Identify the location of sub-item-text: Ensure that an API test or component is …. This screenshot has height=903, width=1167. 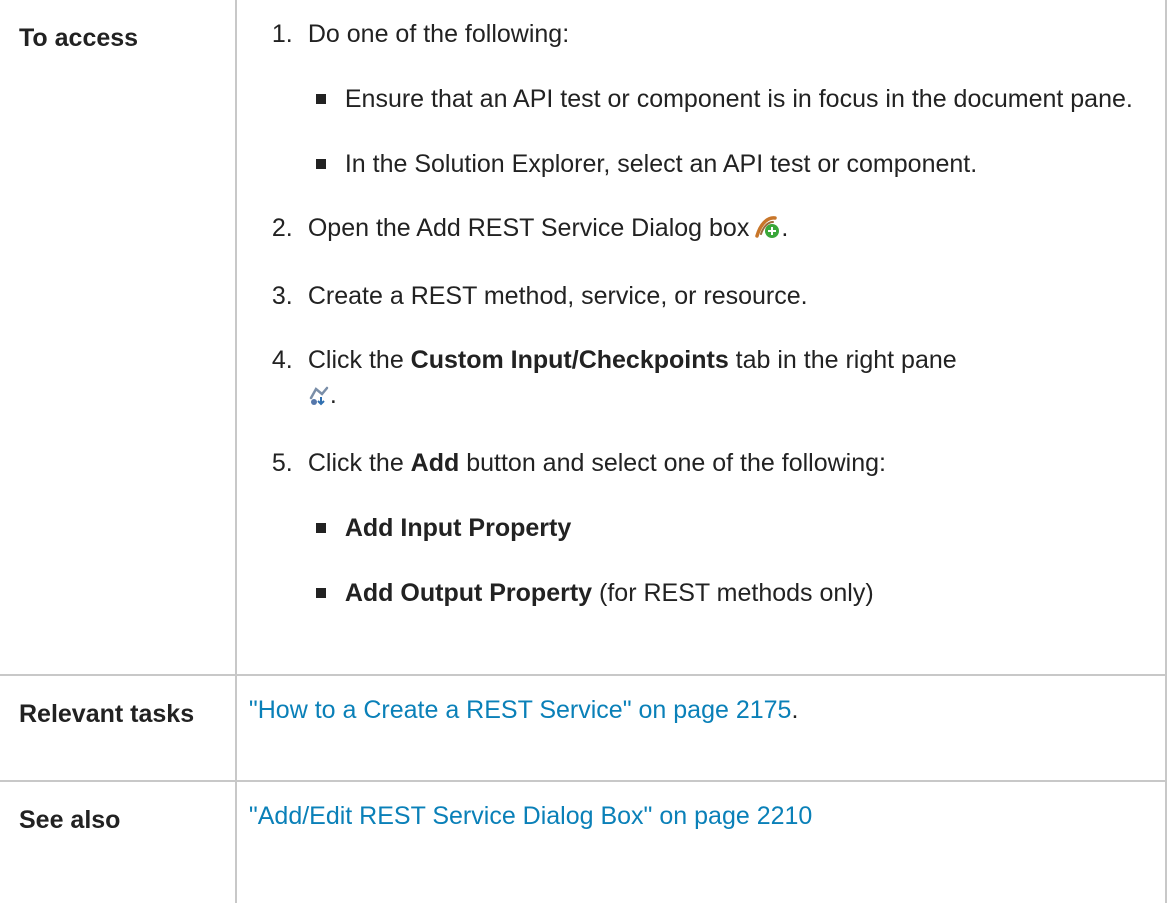
(738, 99).